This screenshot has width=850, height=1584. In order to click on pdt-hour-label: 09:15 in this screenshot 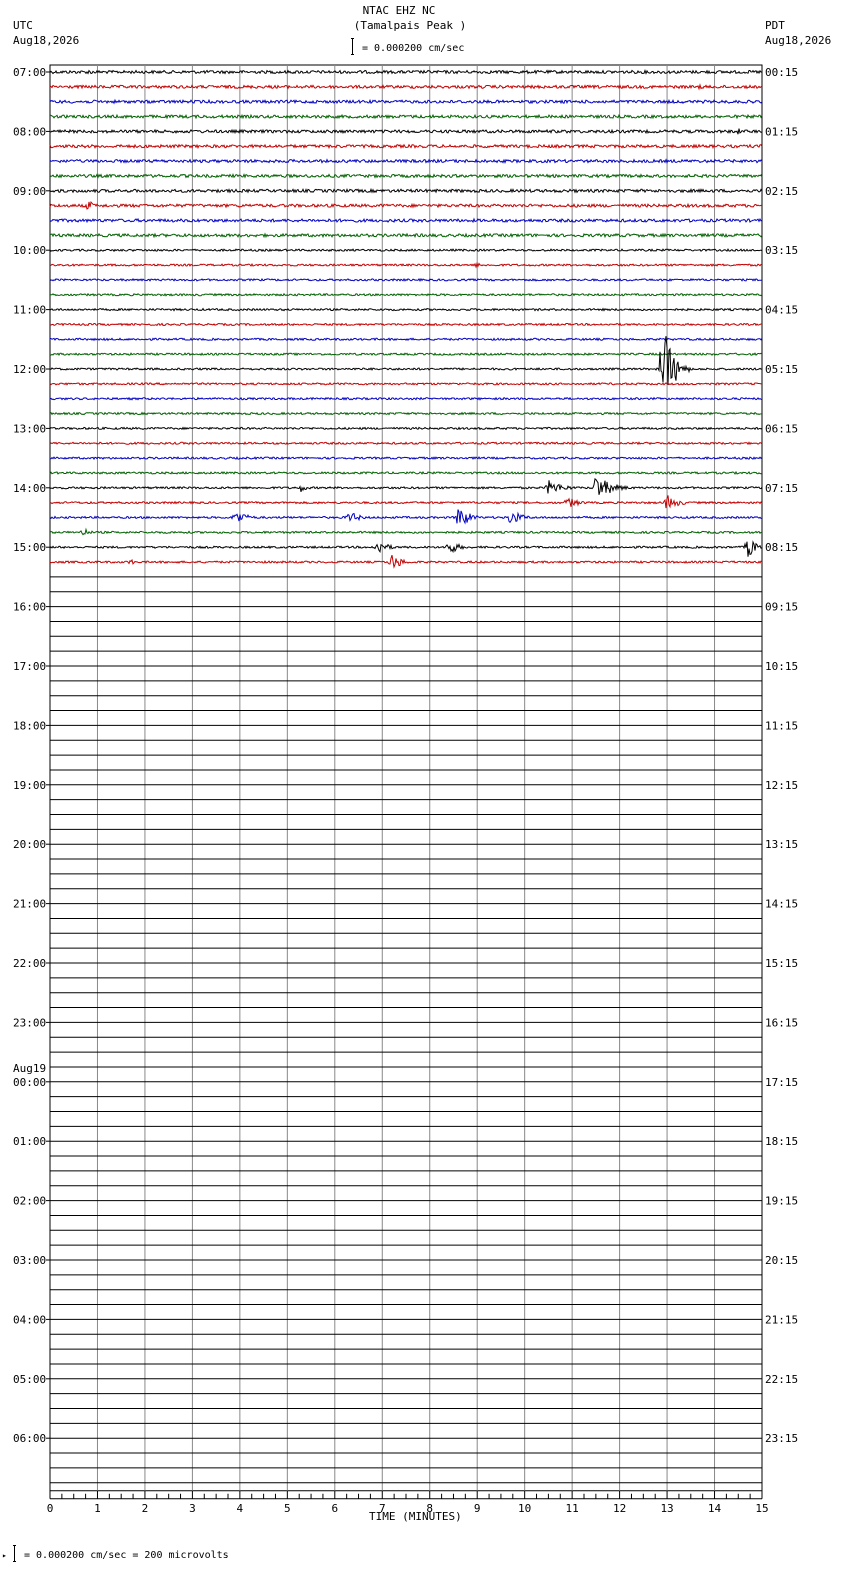, I will do `click(781, 607)`.